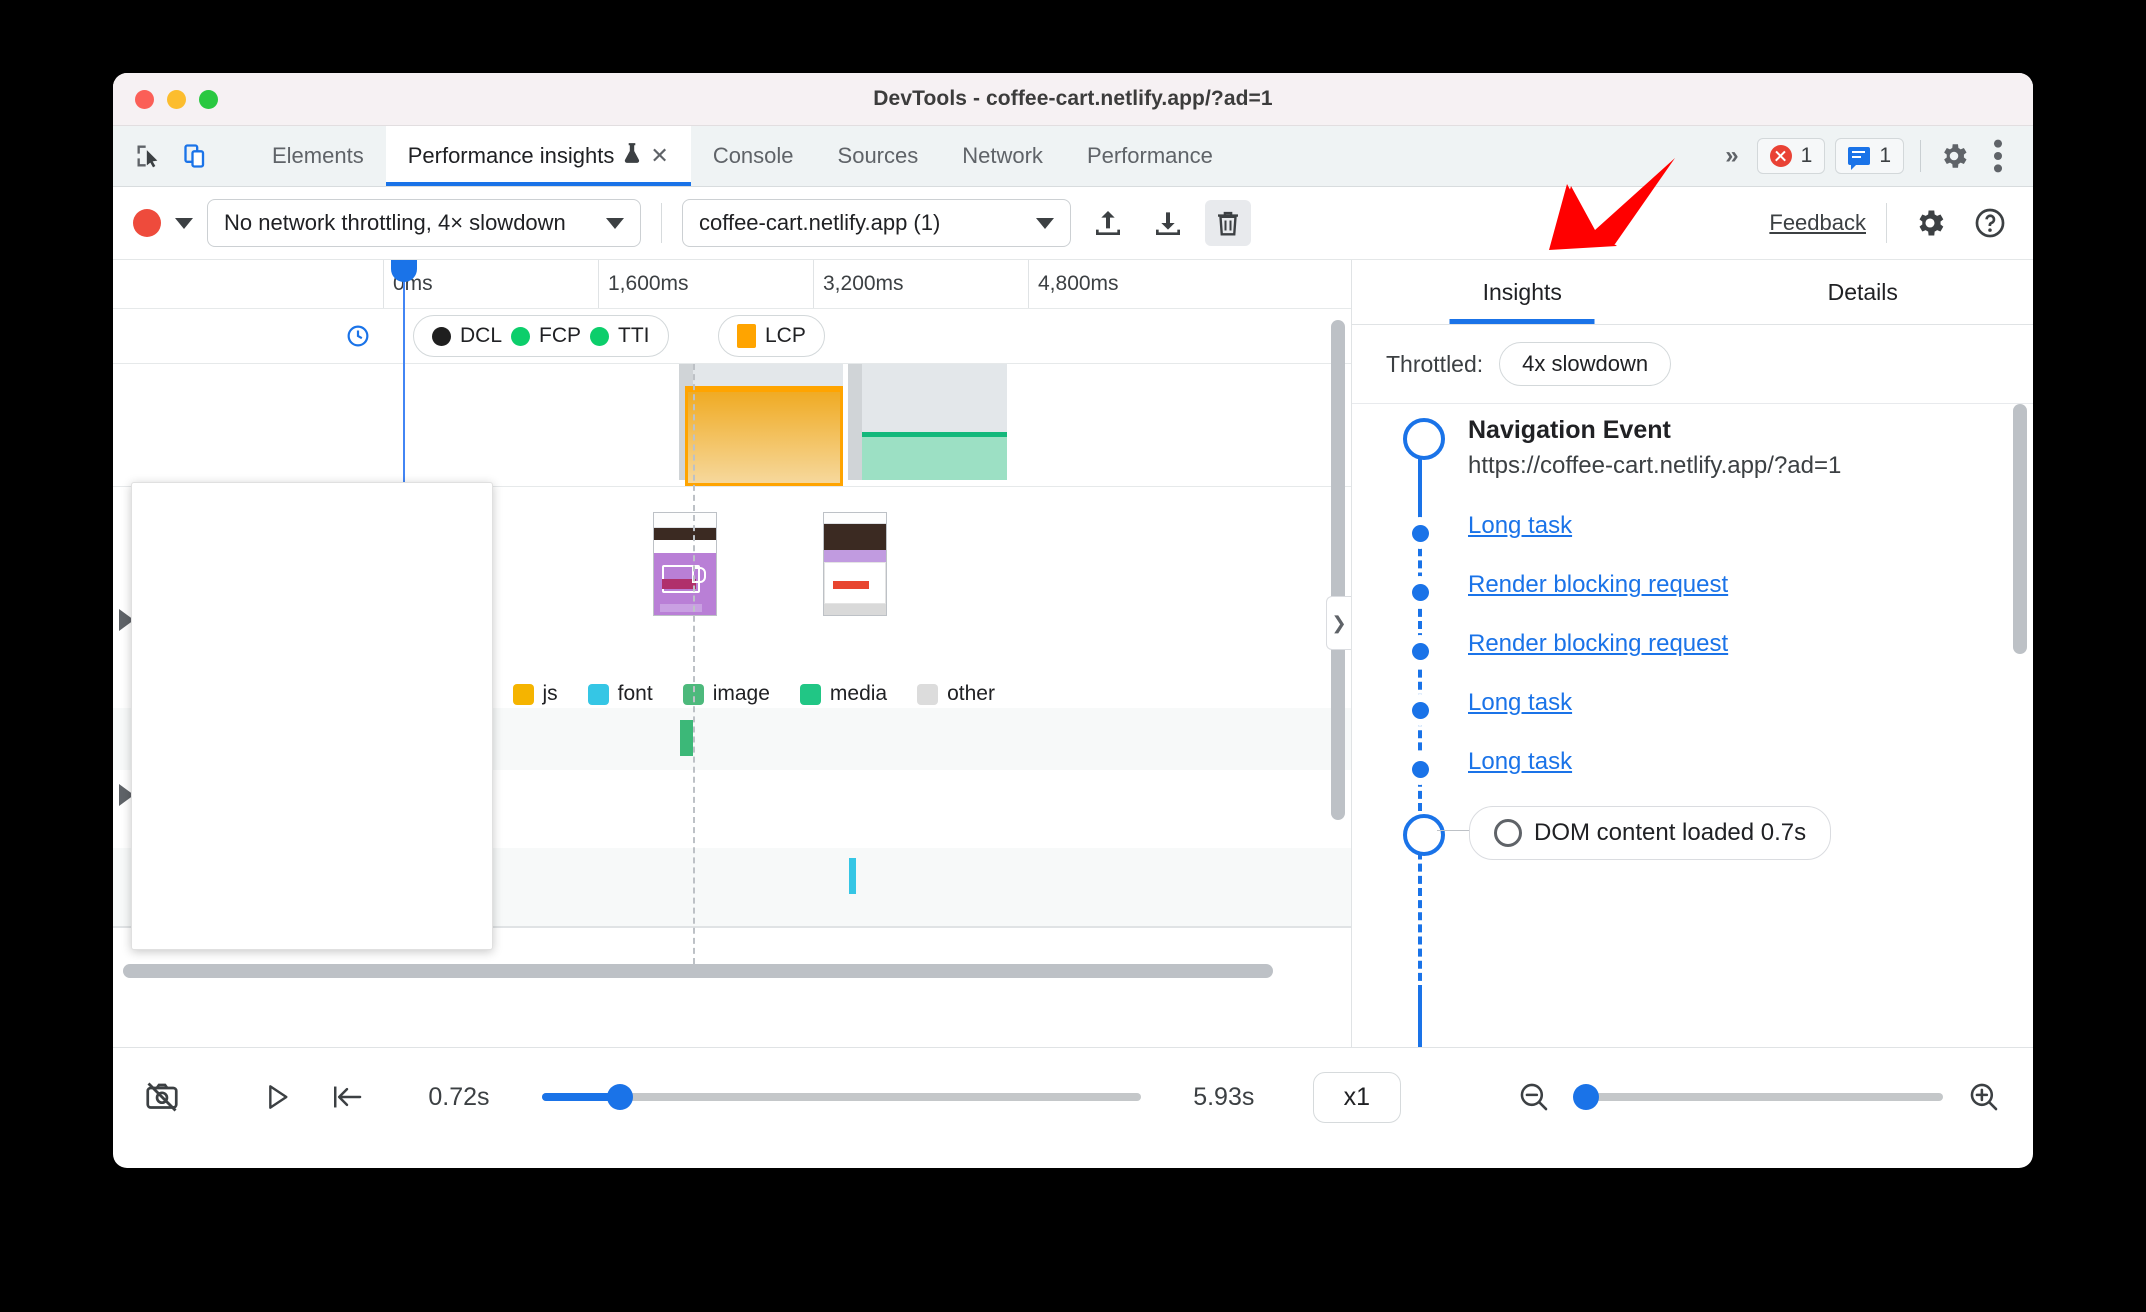 Image resolution: width=2146 pixels, height=1312 pixels. What do you see at coordinates (147, 223) in the screenshot?
I see `record-button` at bounding box center [147, 223].